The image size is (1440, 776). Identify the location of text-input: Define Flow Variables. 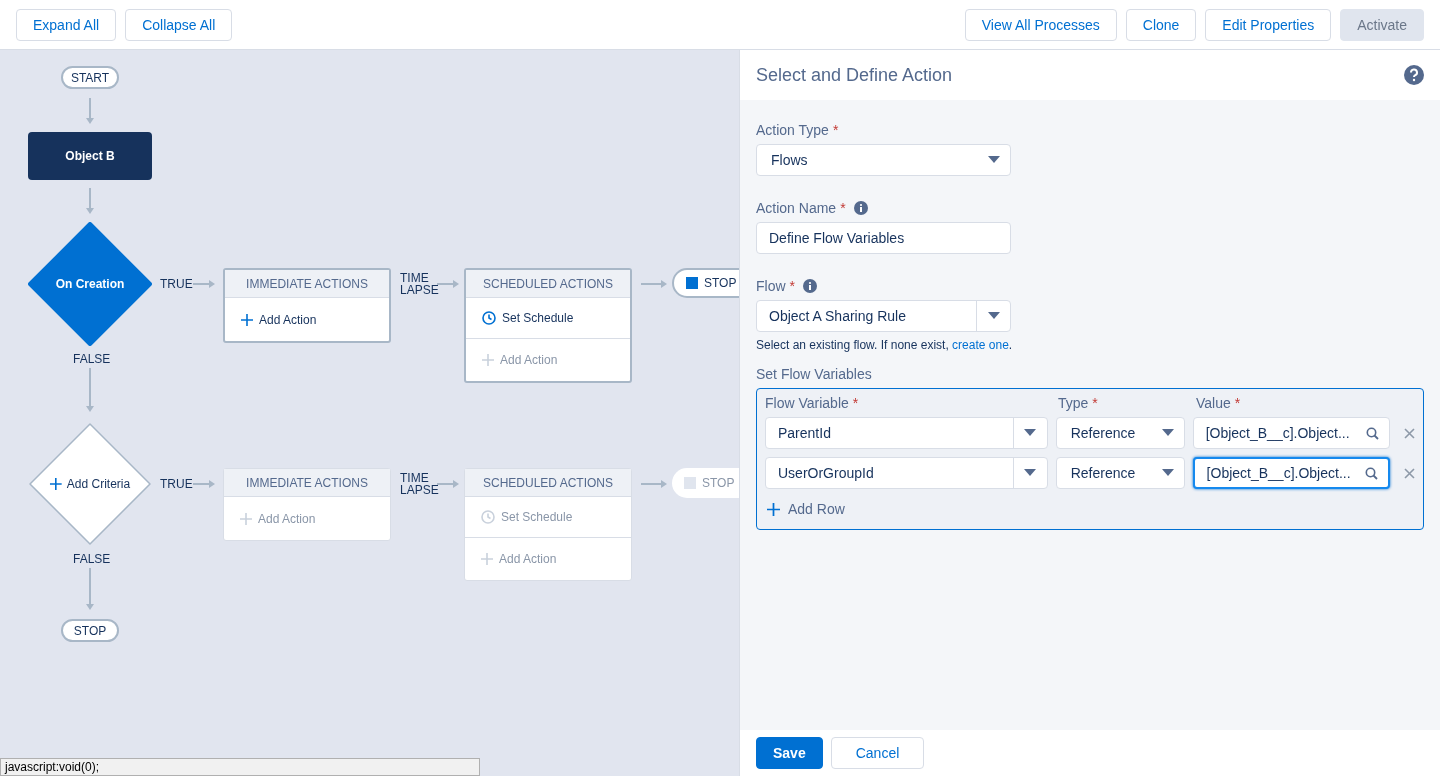
(883, 238).